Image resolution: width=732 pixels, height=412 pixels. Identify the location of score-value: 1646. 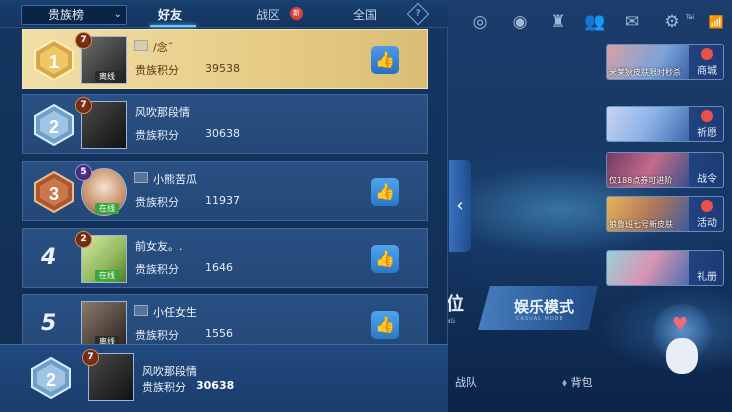
(219, 267).